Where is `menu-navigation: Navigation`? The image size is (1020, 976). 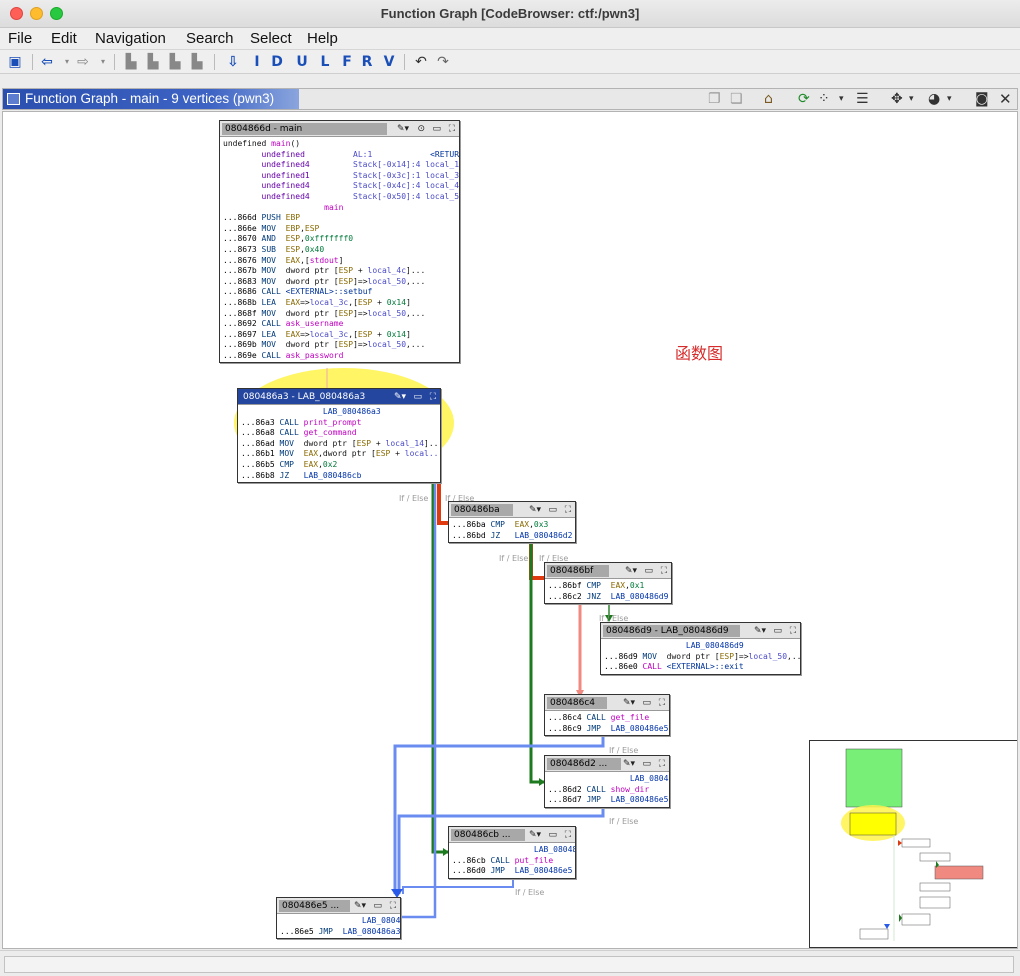
menu-navigation: Navigation is located at coordinates (130, 38).